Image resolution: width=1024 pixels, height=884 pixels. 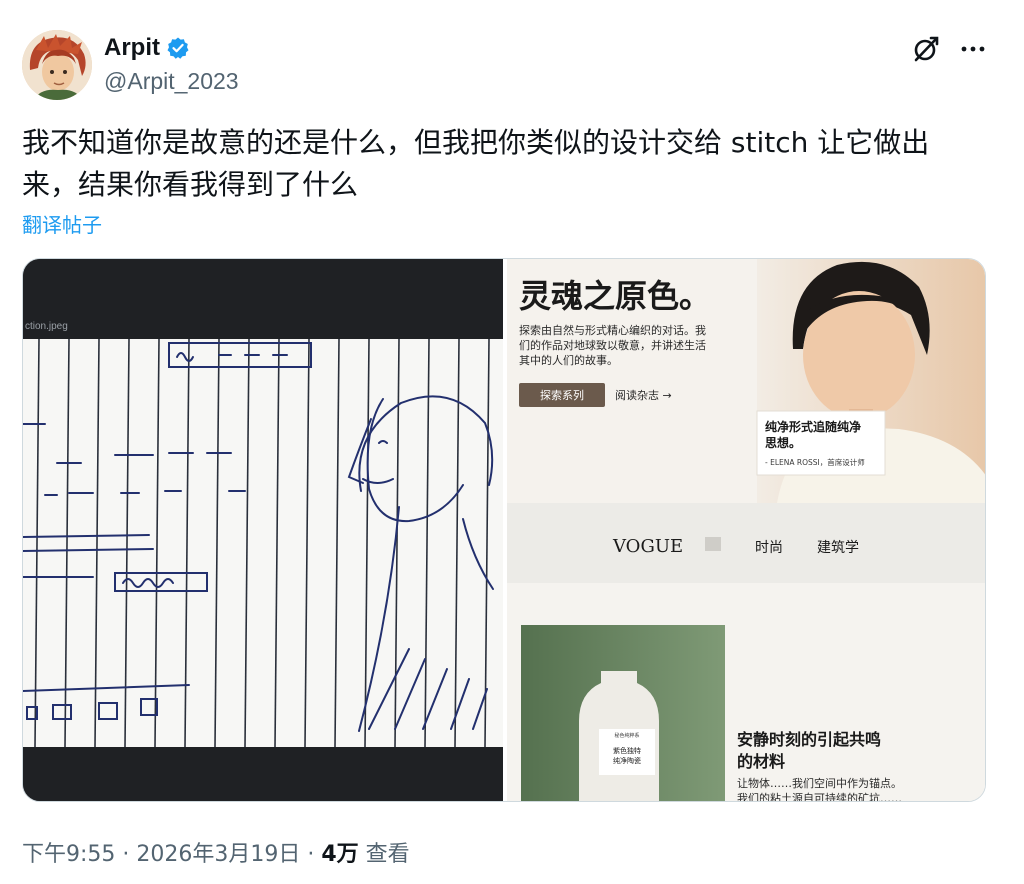 What do you see at coordinates (512, 65) in the screenshot?
I see `tweet-header: Arpit @Arpit_2023` at bounding box center [512, 65].